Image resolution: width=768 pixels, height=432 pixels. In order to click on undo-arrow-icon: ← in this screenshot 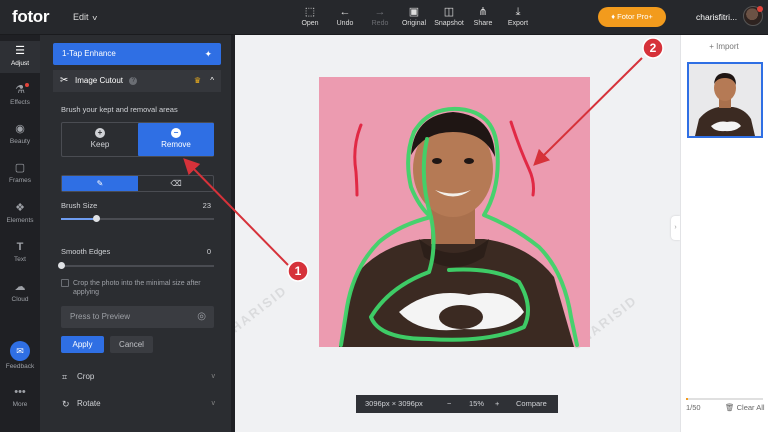, I will do `click(345, 12)`.